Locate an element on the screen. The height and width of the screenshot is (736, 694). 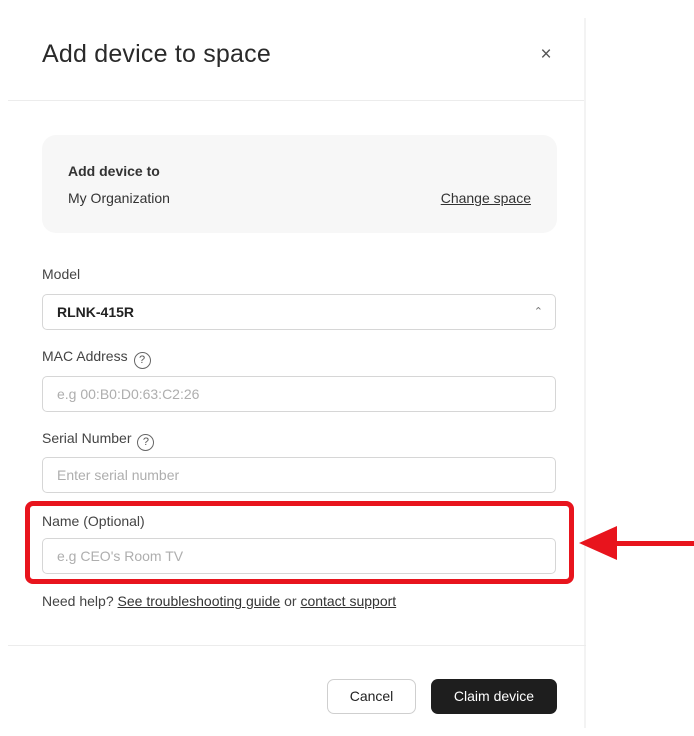
change-space-link: Change space is located at coordinates (486, 198).